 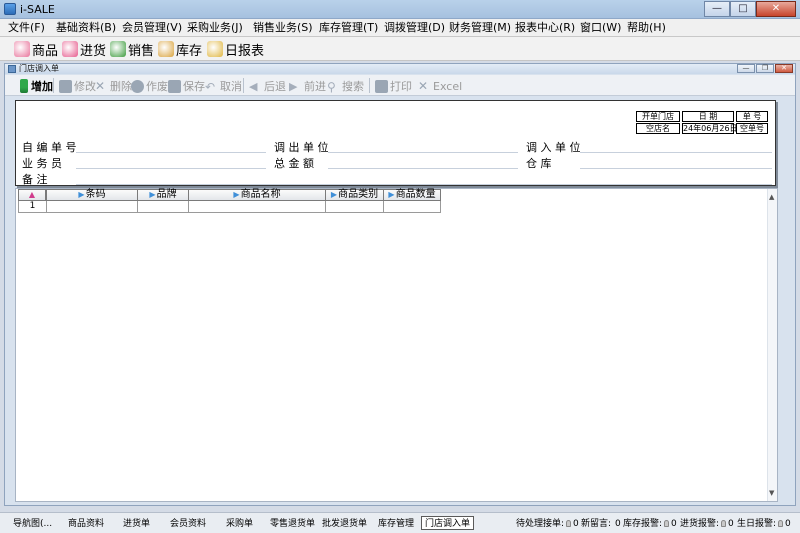 What do you see at coordinates (231, 86) in the screenshot?
I see `toolbar-label: 取消` at bounding box center [231, 86].